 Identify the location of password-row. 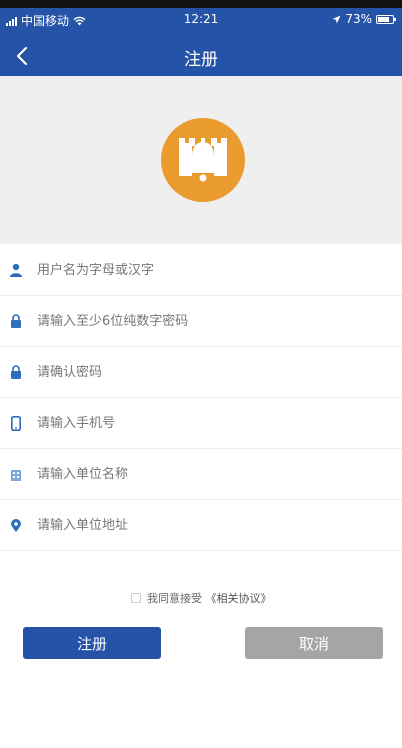
(201, 321).